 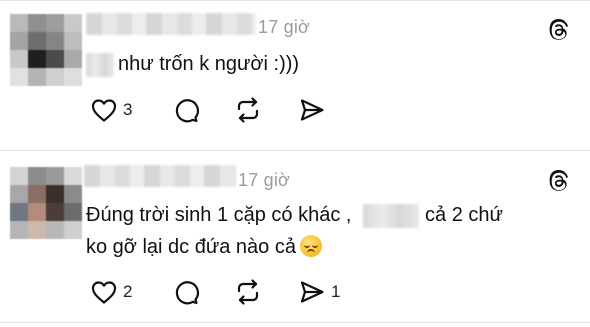 What do you see at coordinates (128, 291) in the screenshot?
I see `like-count: 2` at bounding box center [128, 291].